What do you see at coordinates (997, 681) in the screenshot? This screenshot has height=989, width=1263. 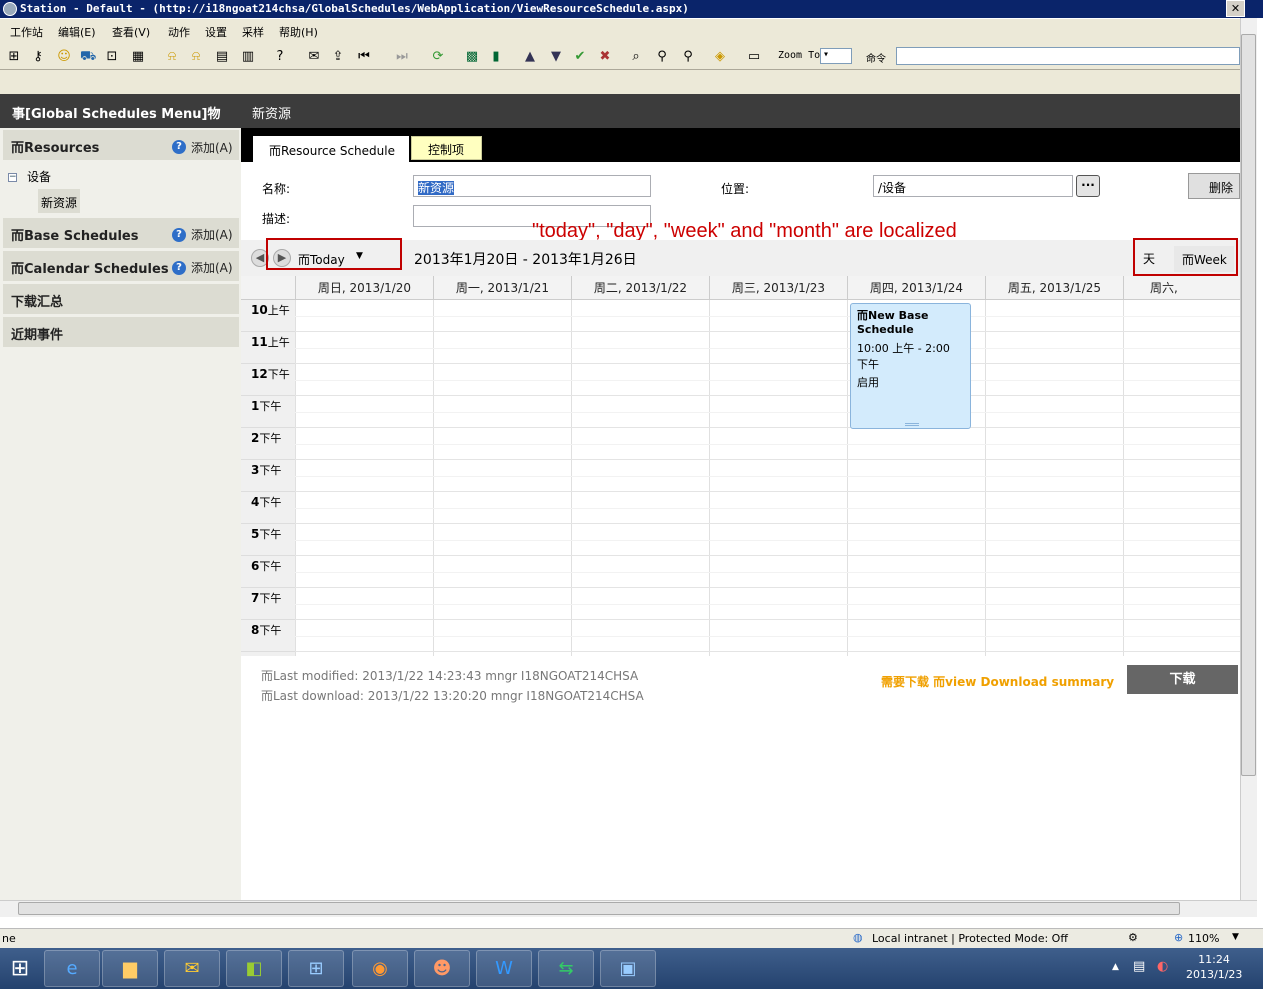 I see `download-summary-link: 需要下载 而view Download summary` at bounding box center [997, 681].